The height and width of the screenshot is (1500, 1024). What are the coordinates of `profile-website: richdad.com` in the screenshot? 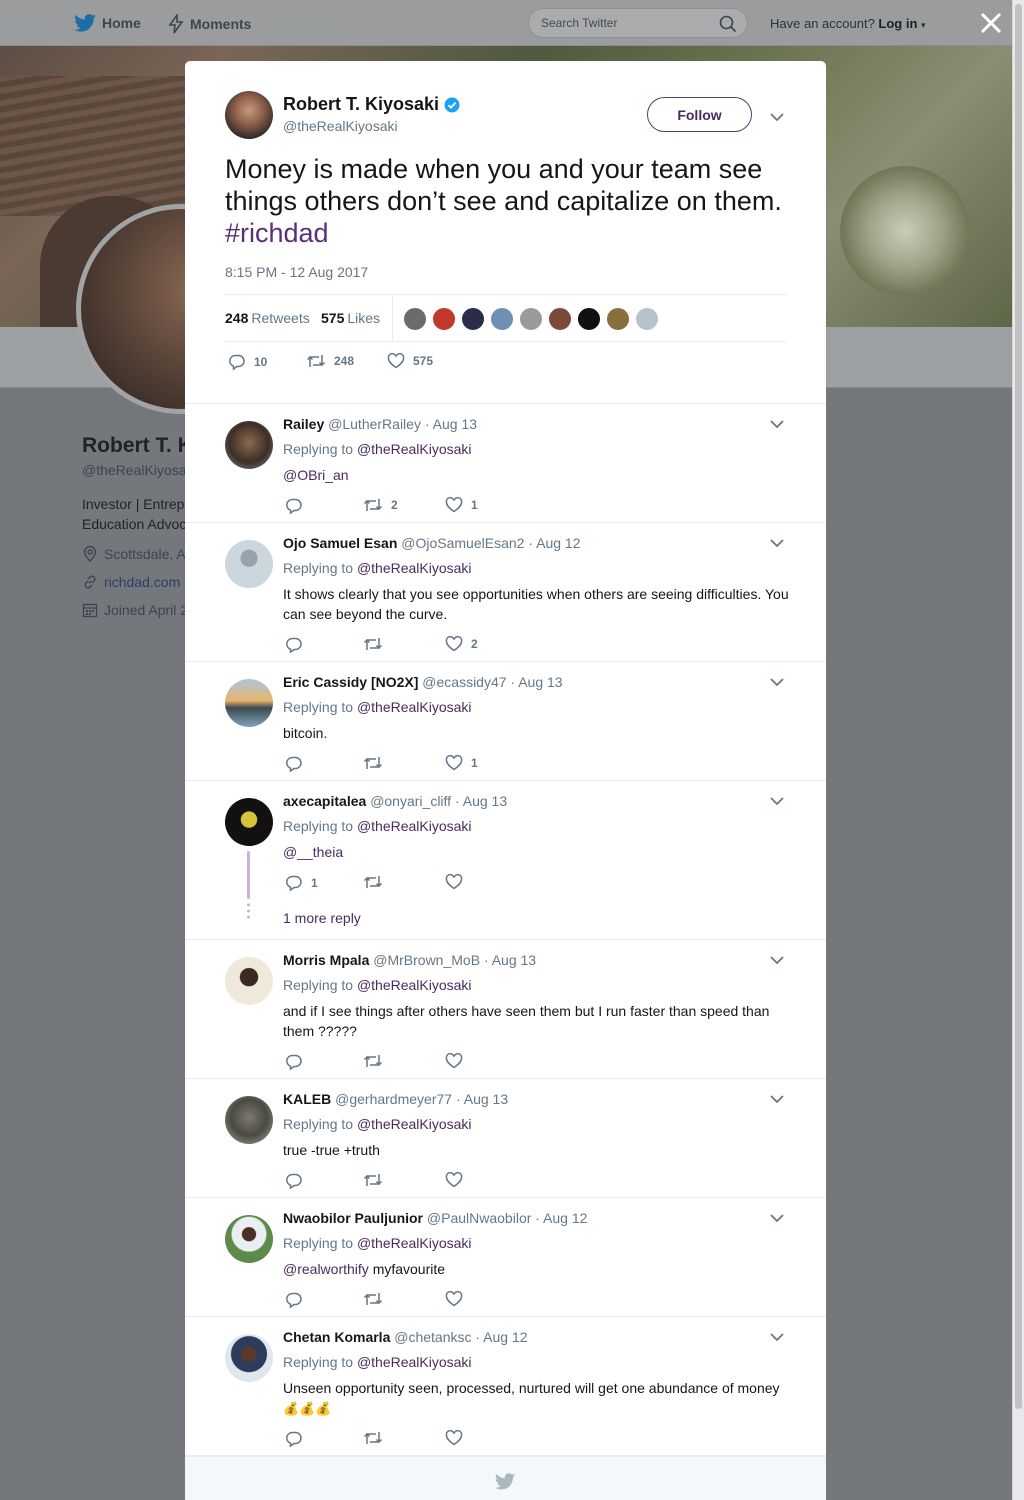 It's located at (134, 582).